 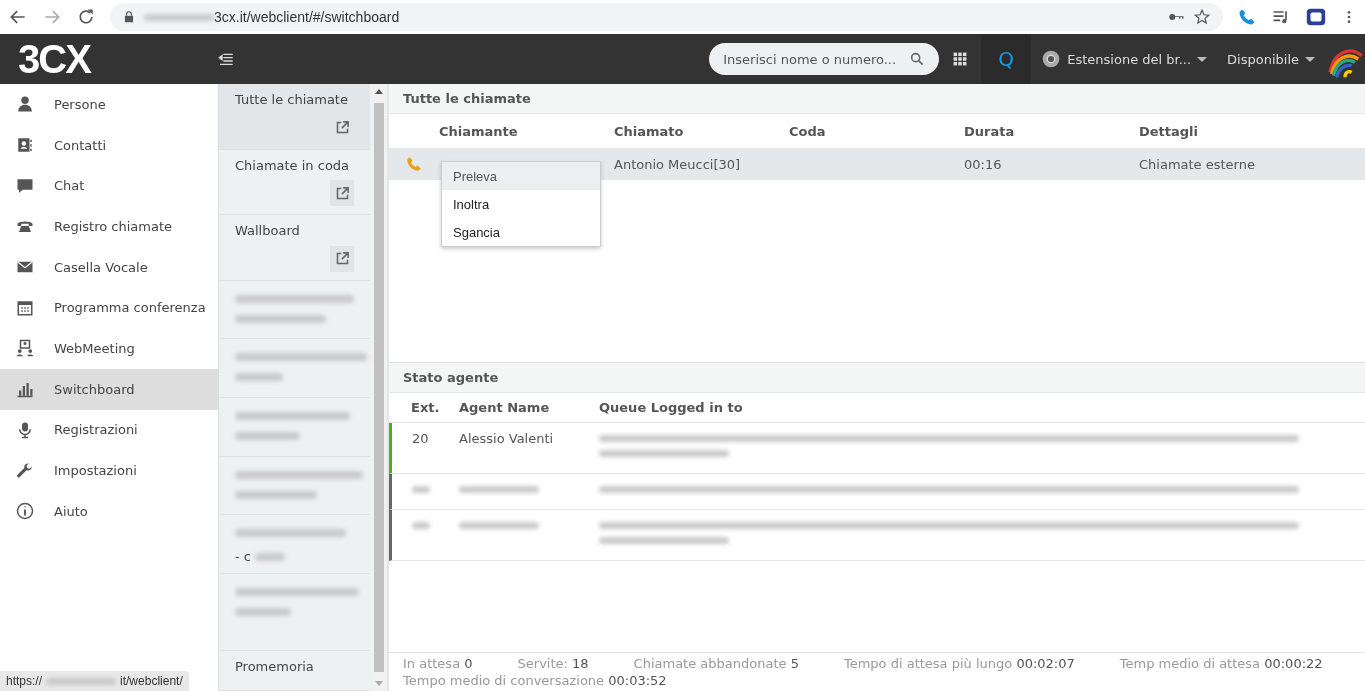 What do you see at coordinates (535, 680) in the screenshot?
I see `stat-text: Tempo medio di conversazione 00:03:52` at bounding box center [535, 680].